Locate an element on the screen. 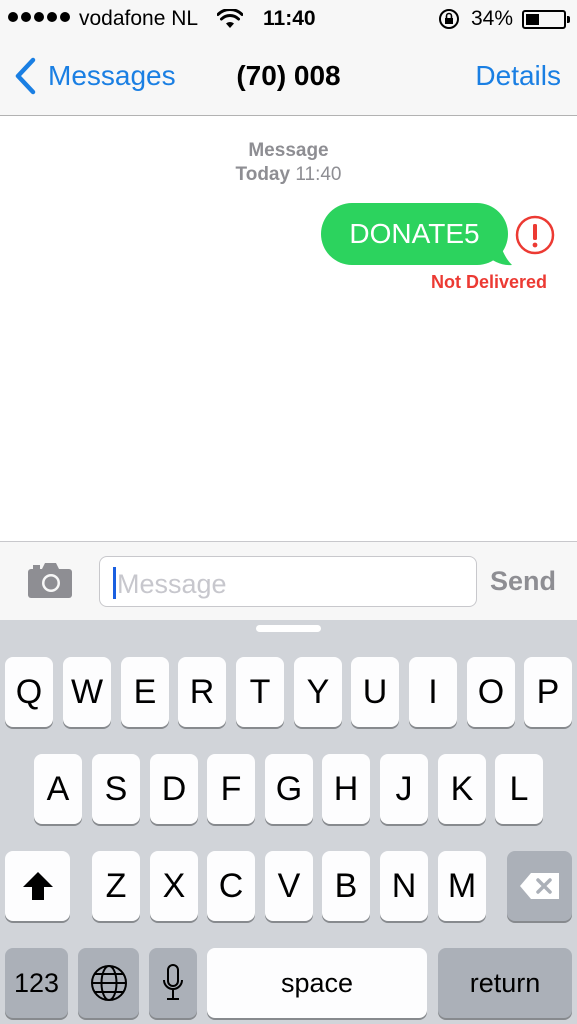  shift-key is located at coordinates (37, 886).